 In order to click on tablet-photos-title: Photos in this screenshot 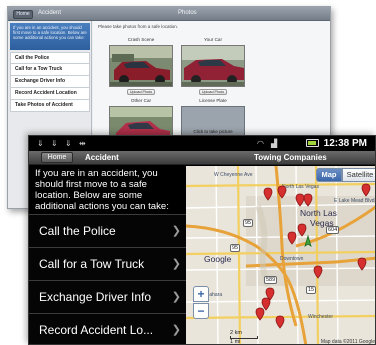, I will do `click(187, 13)`.